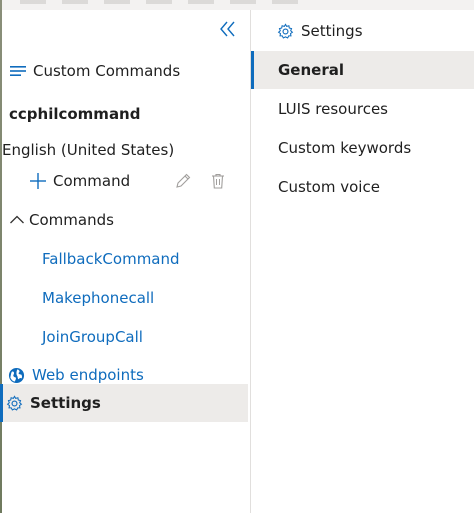 The height and width of the screenshot is (513, 474). I want to click on commands-group-header: Commands, so click(61, 220).